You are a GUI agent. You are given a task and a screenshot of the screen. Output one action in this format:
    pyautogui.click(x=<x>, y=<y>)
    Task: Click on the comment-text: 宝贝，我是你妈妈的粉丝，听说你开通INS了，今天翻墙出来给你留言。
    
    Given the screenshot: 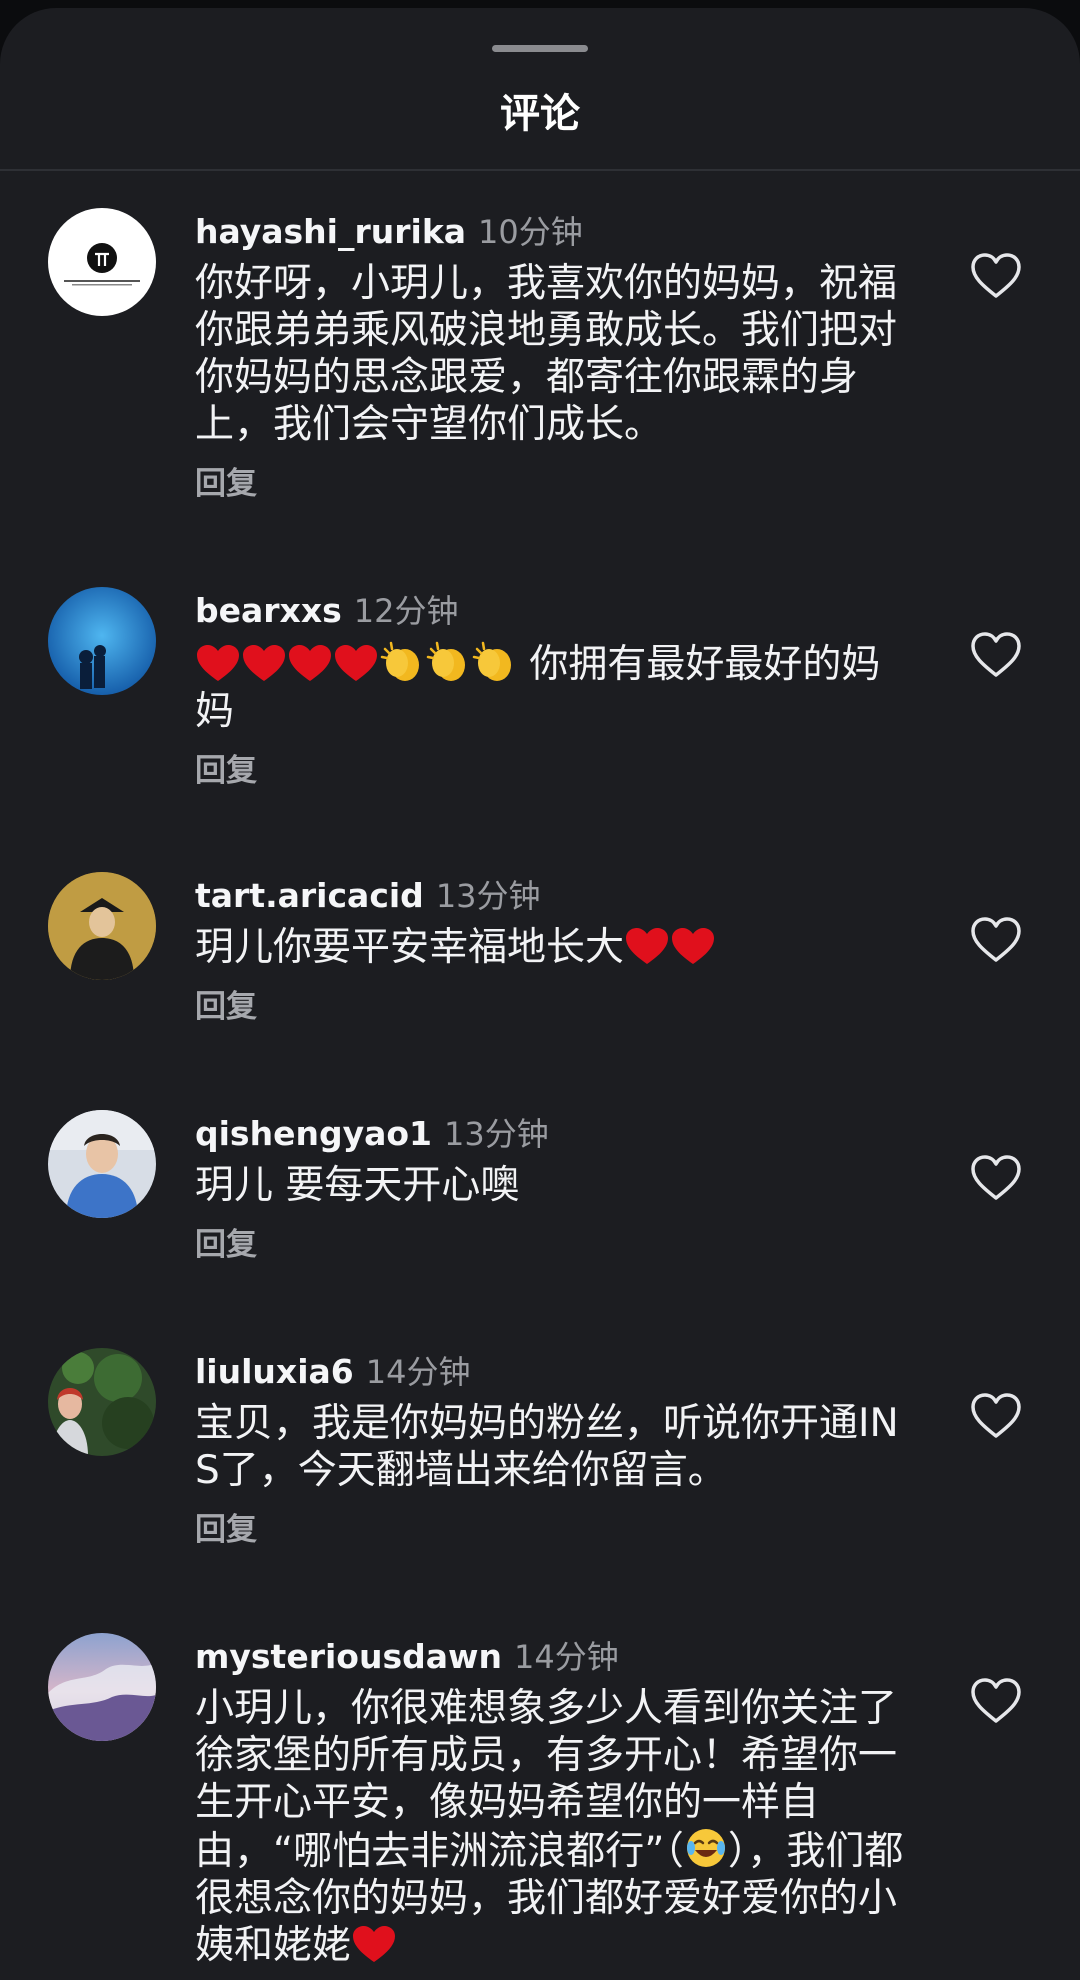 What is the action you would take?
    pyautogui.click(x=547, y=1447)
    